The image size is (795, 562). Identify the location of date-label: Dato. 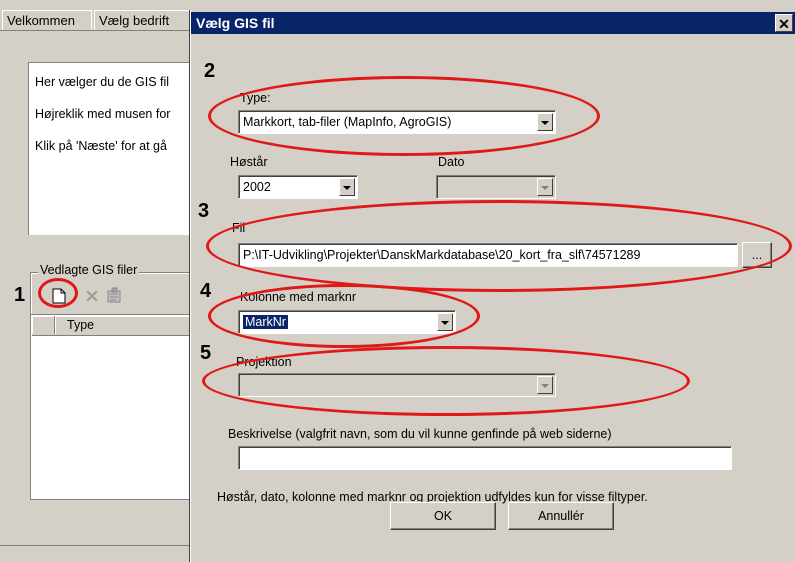
(451, 162).